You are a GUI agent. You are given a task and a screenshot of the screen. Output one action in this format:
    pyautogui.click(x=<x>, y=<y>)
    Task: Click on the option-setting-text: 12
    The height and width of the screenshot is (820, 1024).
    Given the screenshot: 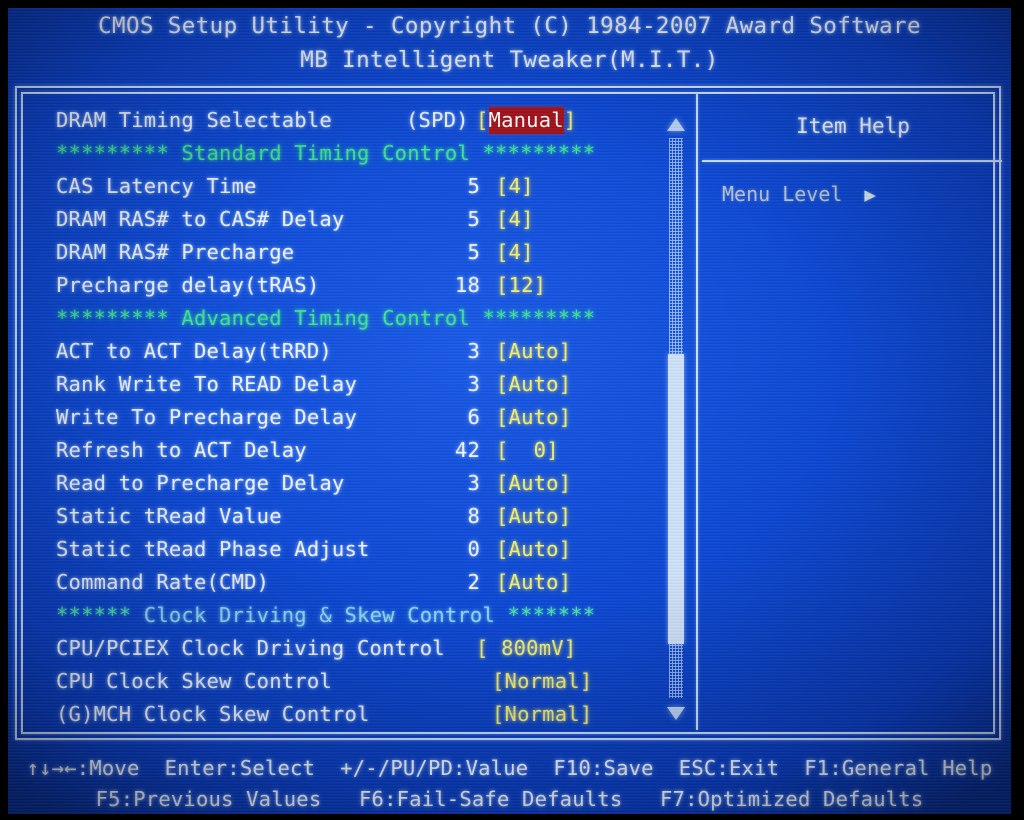 What is the action you would take?
    pyautogui.click(x=521, y=285)
    